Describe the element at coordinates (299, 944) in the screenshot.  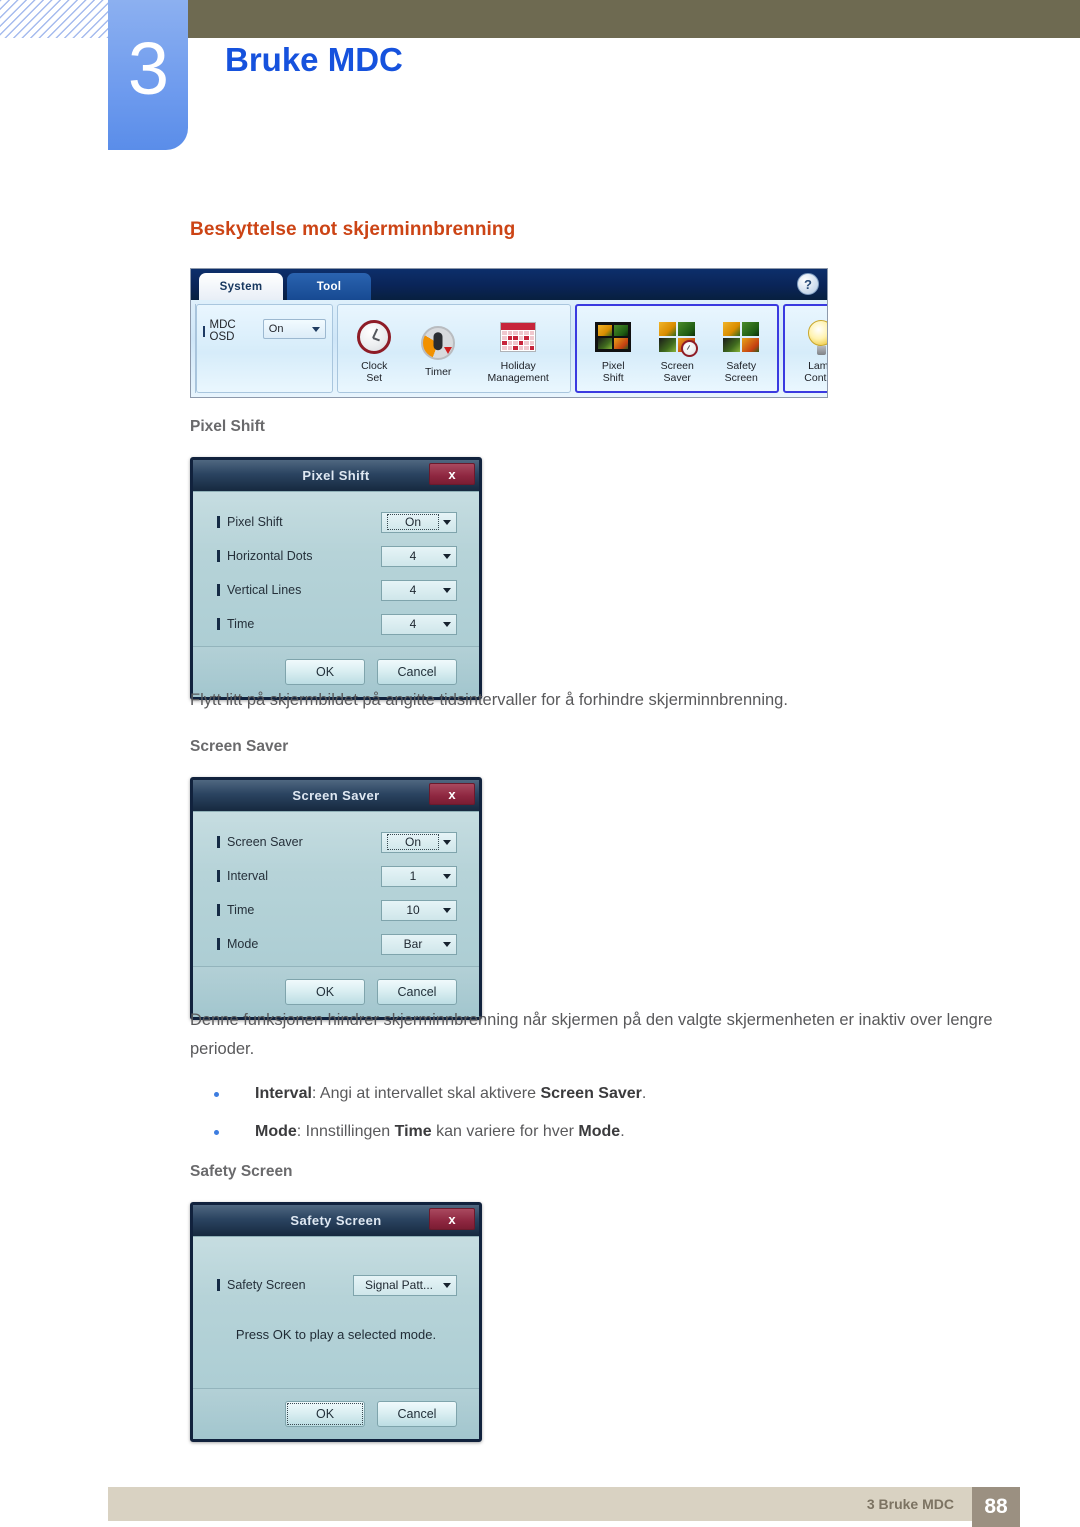
I see `label-mode: Mode` at that location.